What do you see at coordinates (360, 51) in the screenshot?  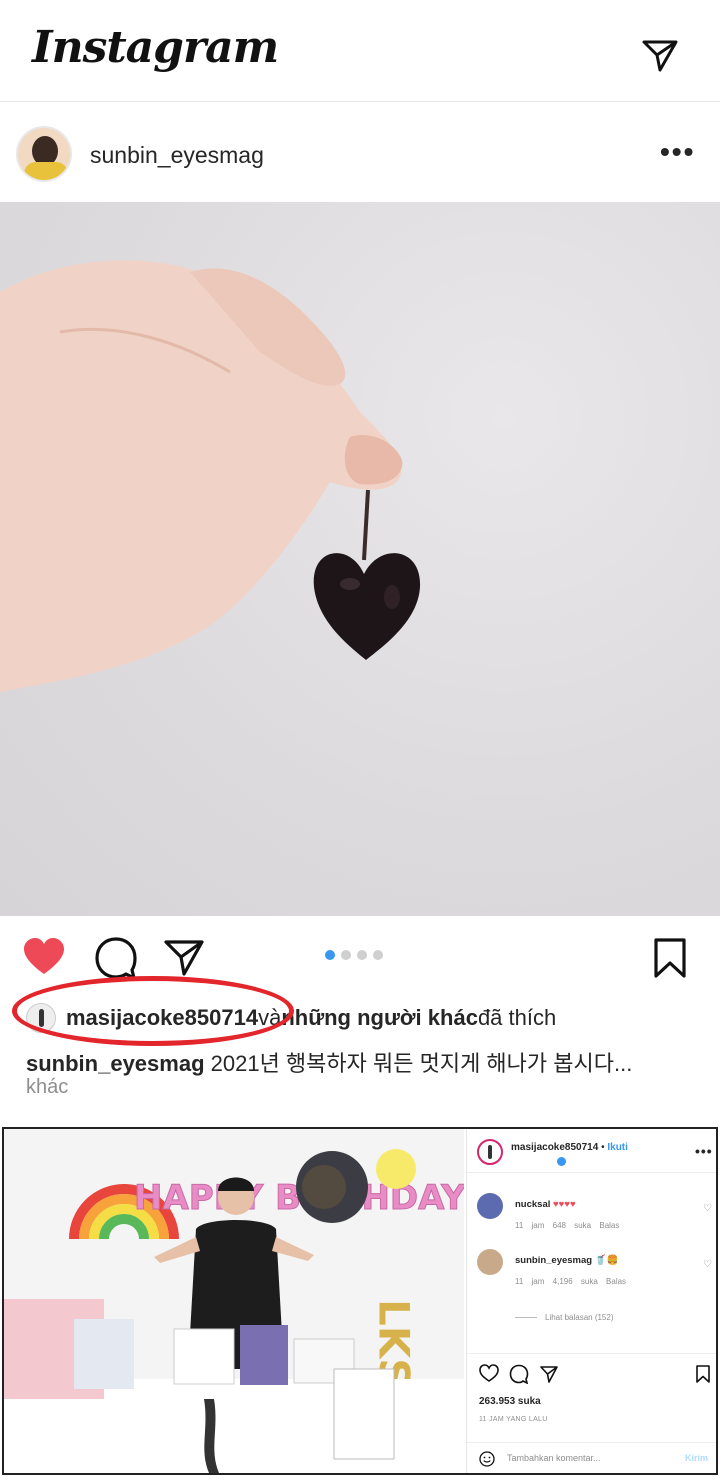 I see `top-bar: Instagram` at bounding box center [360, 51].